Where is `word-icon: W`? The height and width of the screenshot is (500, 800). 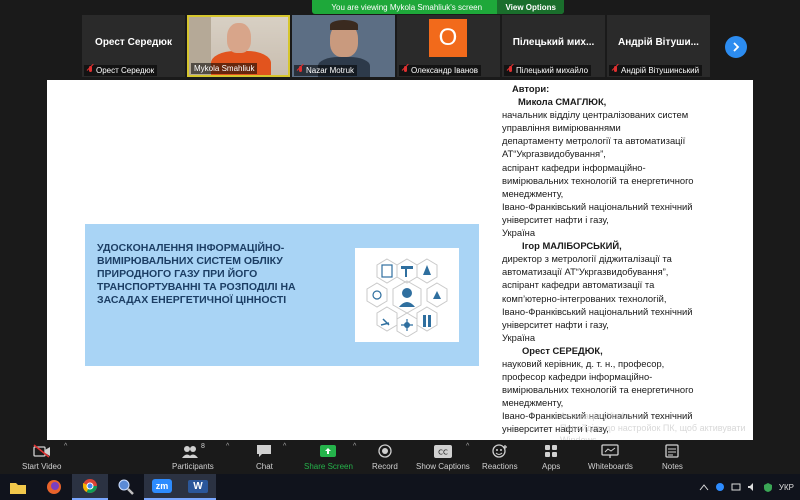
word-icon: W is located at coordinates (198, 486).